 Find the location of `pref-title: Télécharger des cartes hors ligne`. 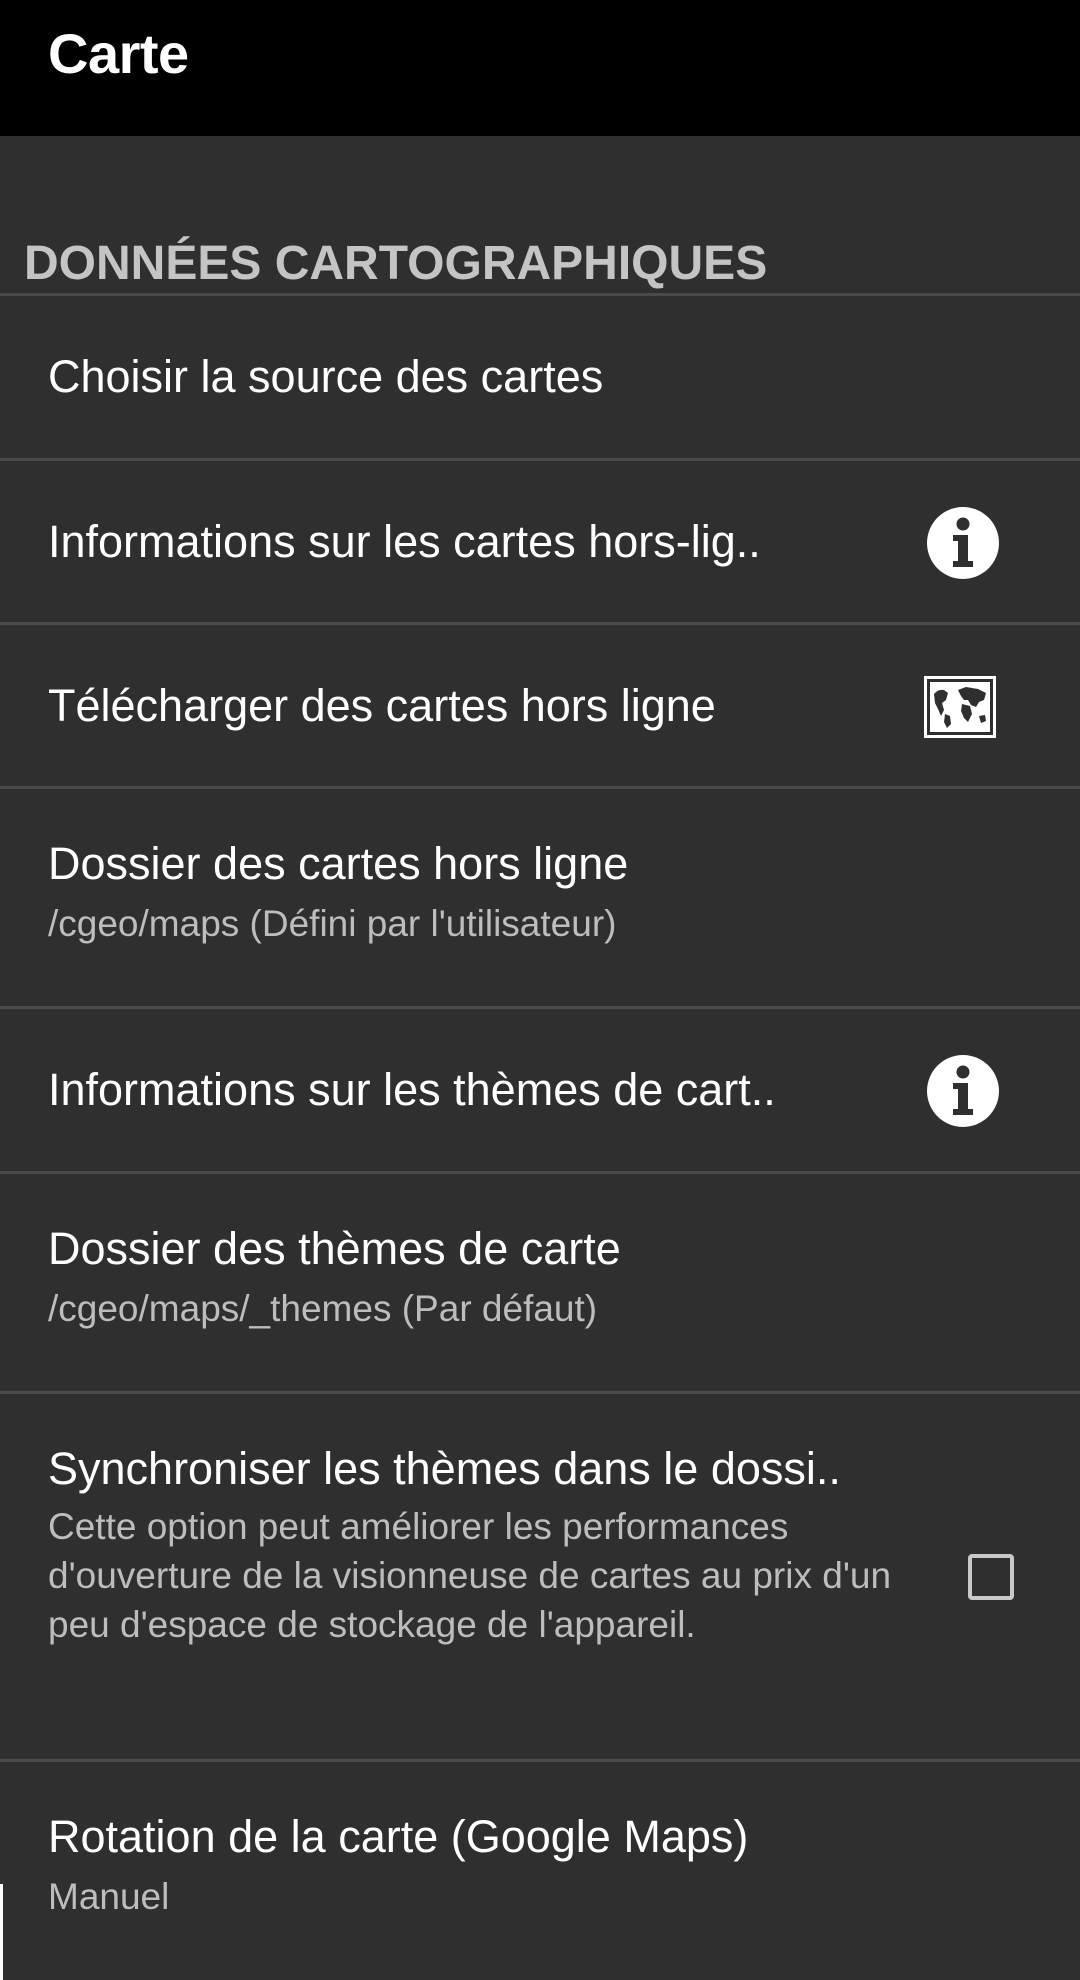

pref-title: Télécharger des cartes hors ligne is located at coordinates (382, 705).